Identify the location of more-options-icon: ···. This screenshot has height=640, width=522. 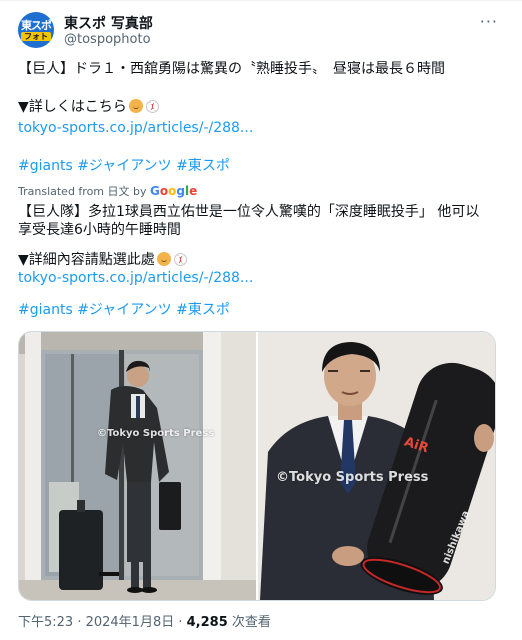
(489, 21).